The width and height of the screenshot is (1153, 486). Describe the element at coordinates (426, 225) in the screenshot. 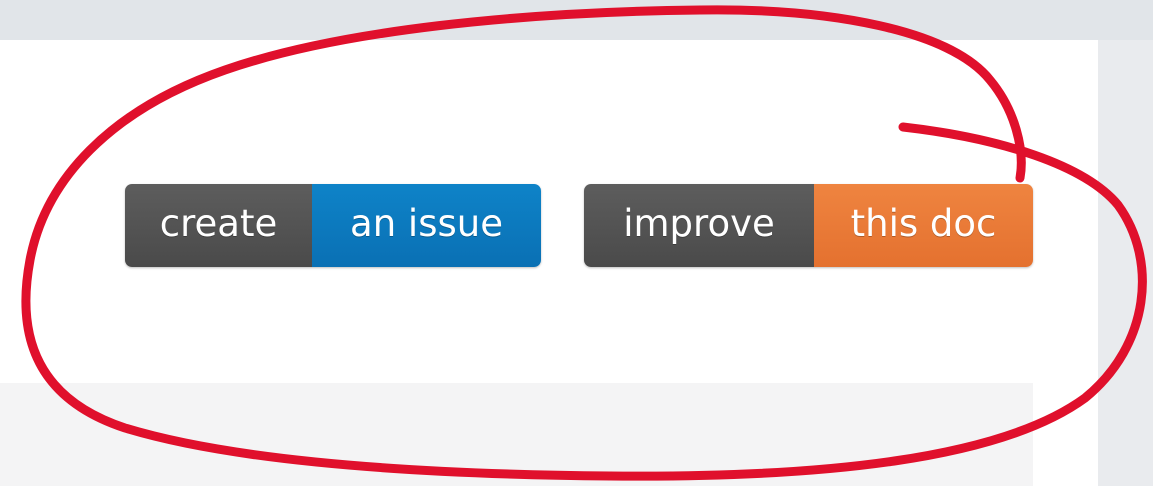

I see `create-issue-badge-value: an issue` at that location.